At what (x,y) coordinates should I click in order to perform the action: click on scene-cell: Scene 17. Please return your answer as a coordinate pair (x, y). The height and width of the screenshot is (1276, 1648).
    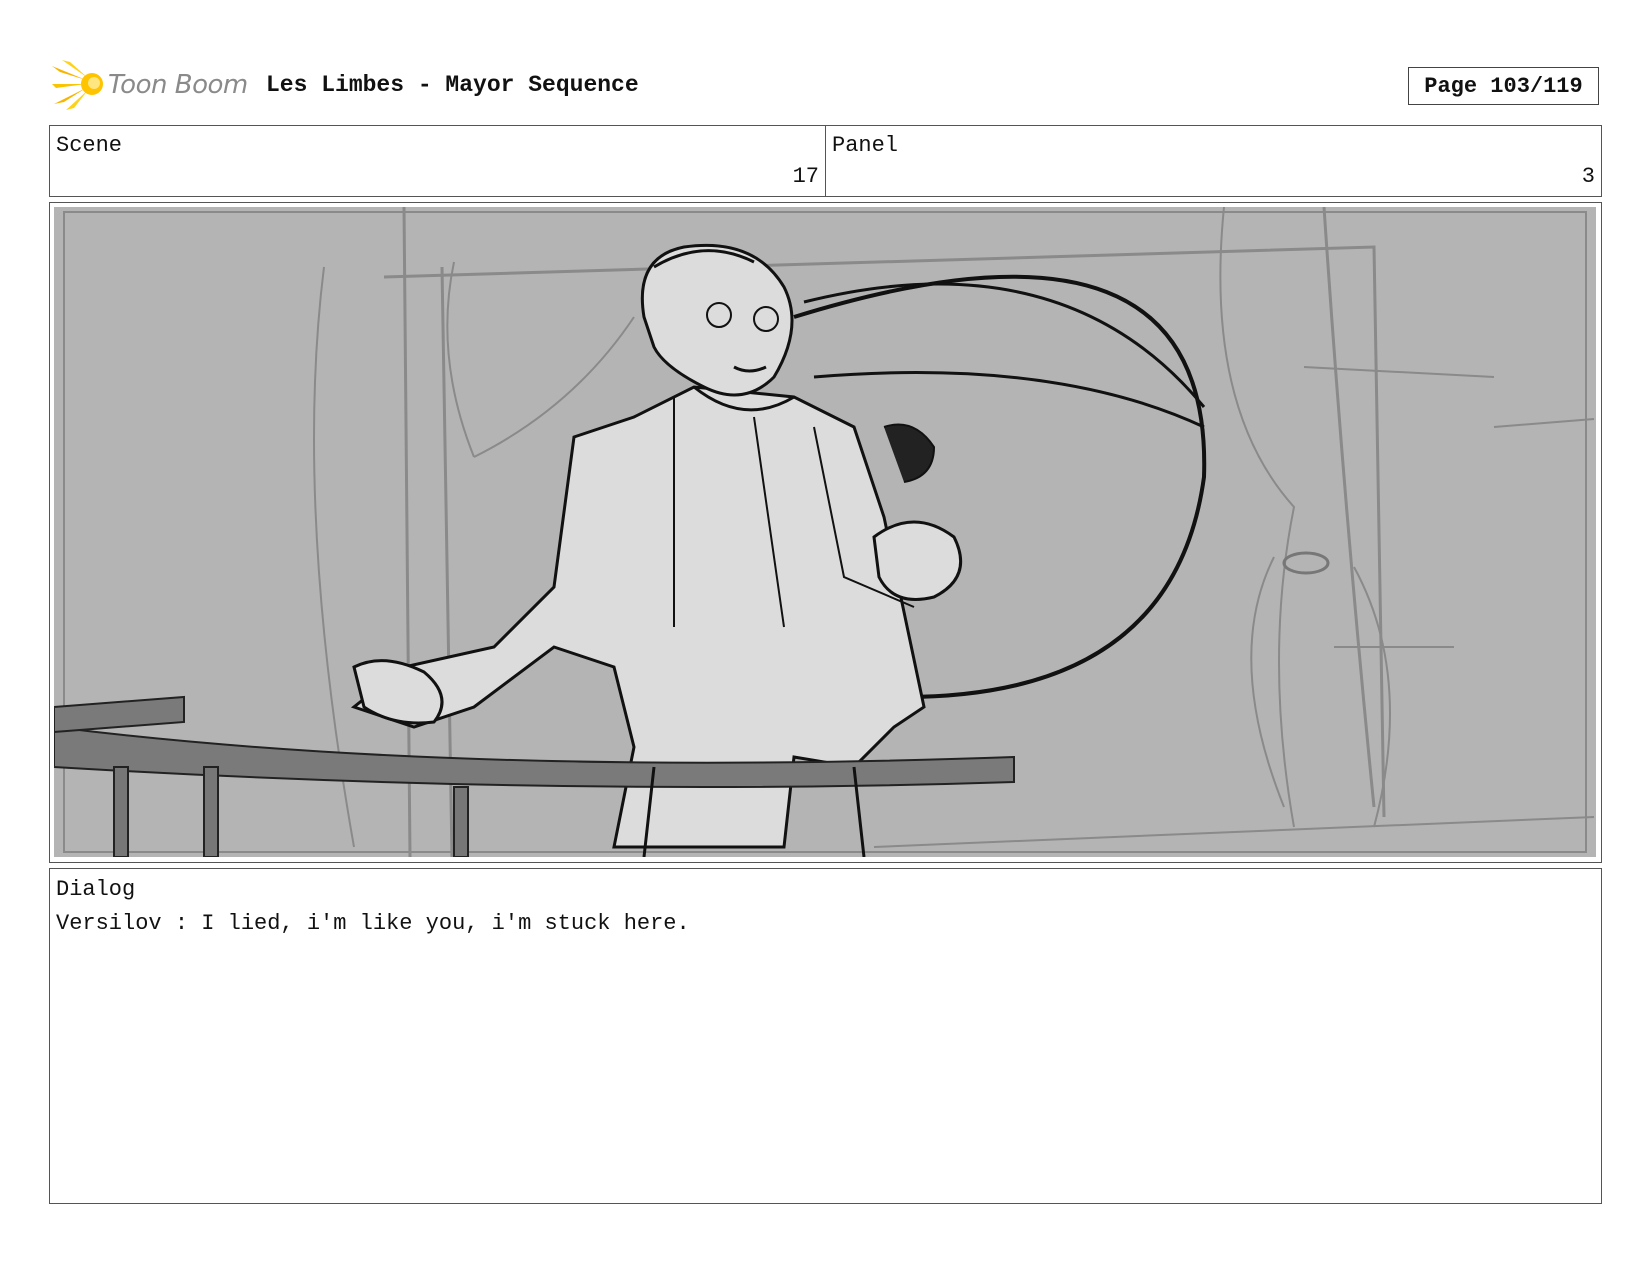
    Looking at the image, I should click on (437, 161).